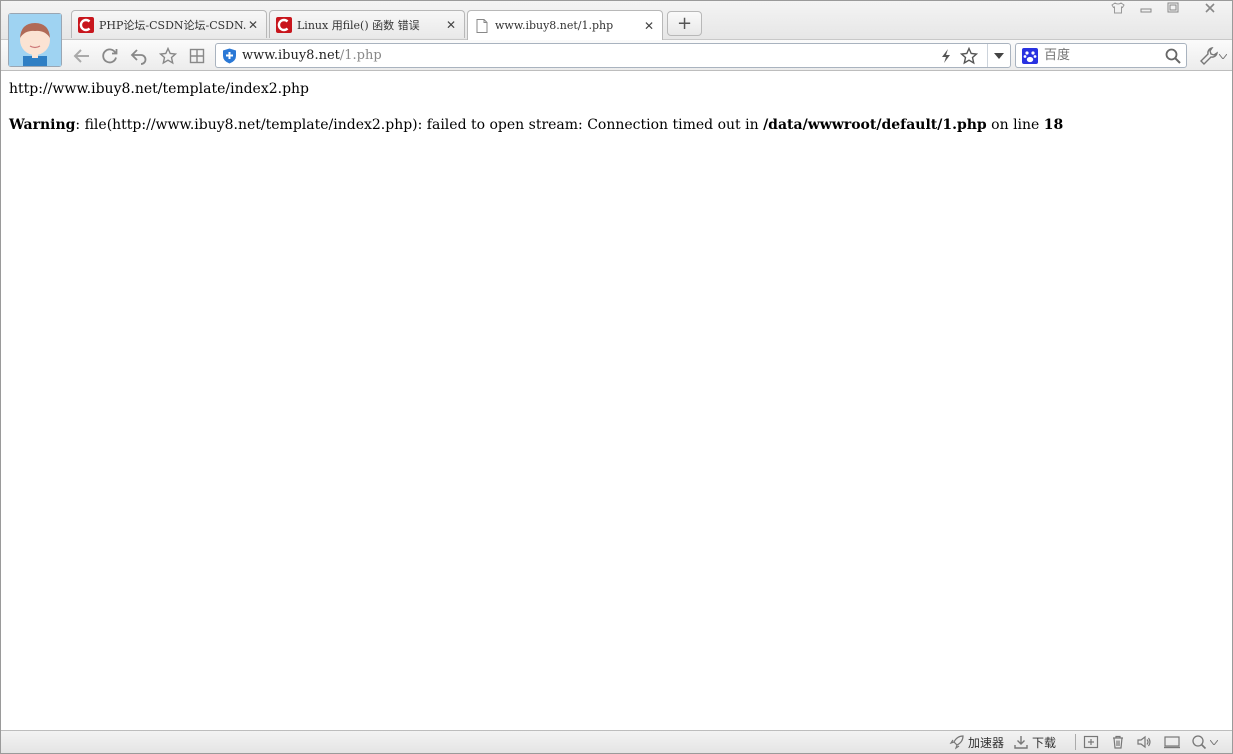 This screenshot has width=1233, height=754. I want to click on avatar-icon, so click(35, 40).